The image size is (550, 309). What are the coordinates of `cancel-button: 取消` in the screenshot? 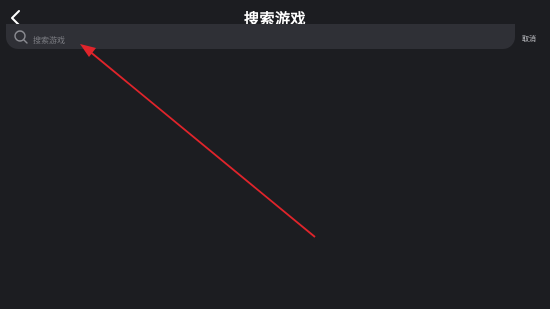 It's located at (529, 39).